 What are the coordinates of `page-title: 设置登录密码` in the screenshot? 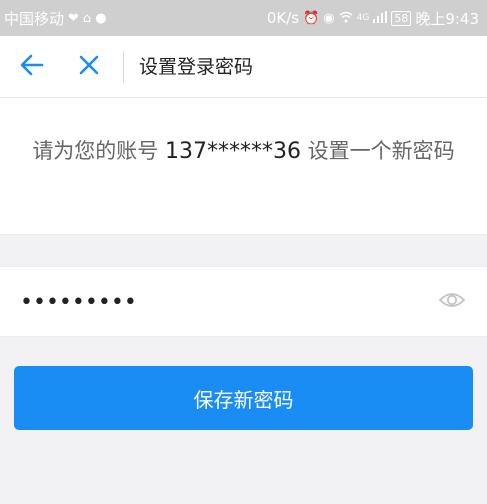 It's located at (196, 67).